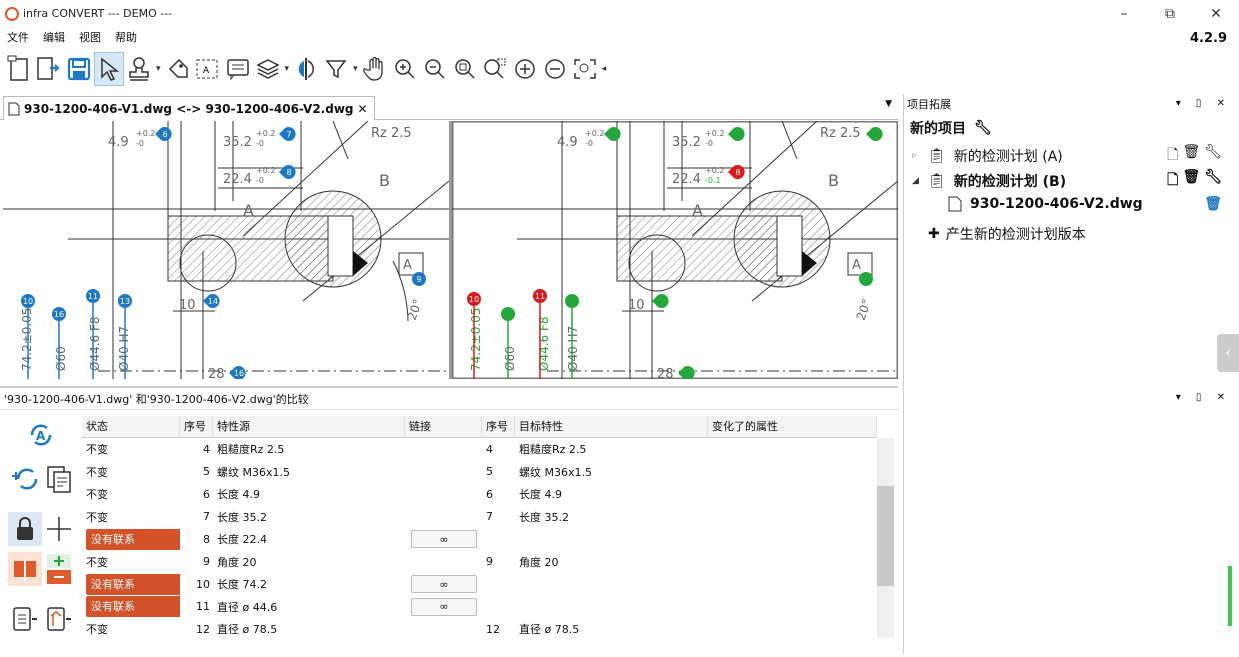 This screenshot has height=657, width=1239. I want to click on new-version-action: ✚ 产生新的检测计划版本, so click(1007, 234).